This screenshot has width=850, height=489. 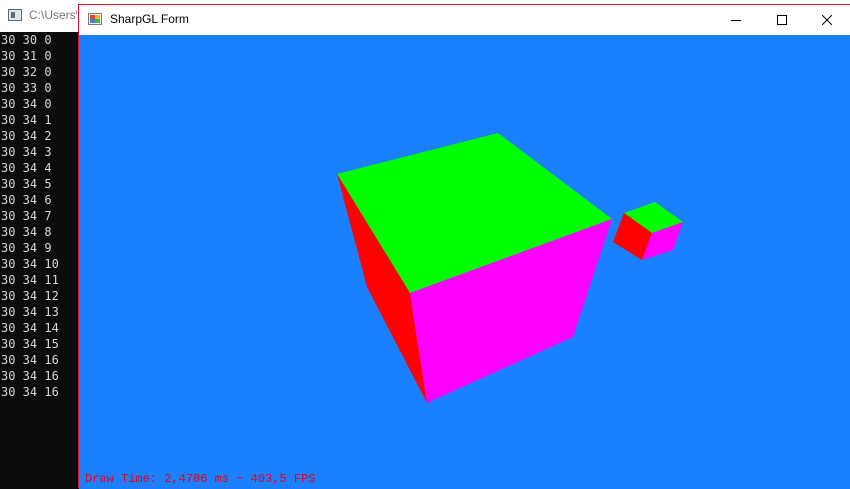 I want to click on console-line: 30 34 6, so click(x=26, y=200).